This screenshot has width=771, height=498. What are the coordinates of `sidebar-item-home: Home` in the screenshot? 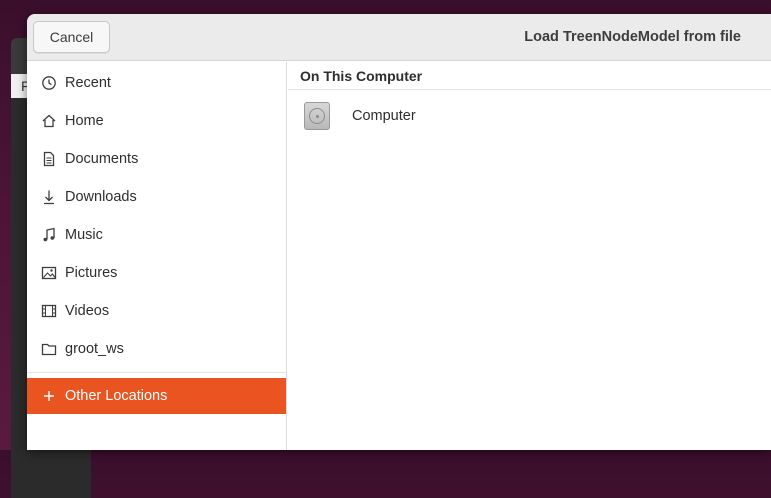 It's located at (156, 121).